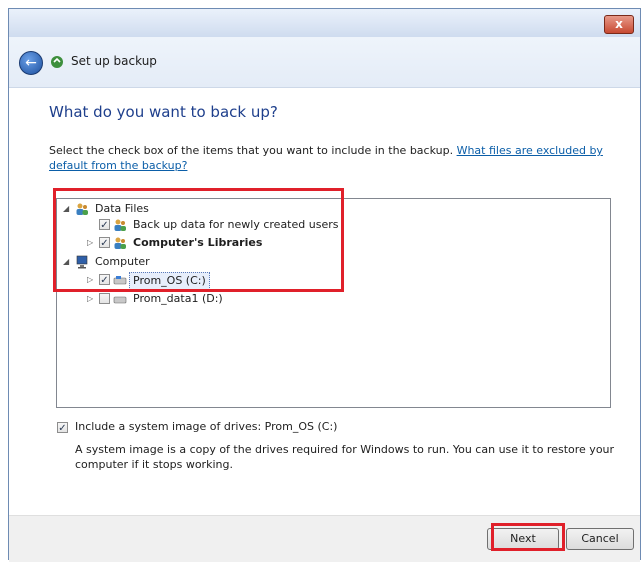 The width and height of the screenshot is (643, 562). Describe the element at coordinates (104, 298) in the screenshot. I see `prom-data-checkbox` at that location.